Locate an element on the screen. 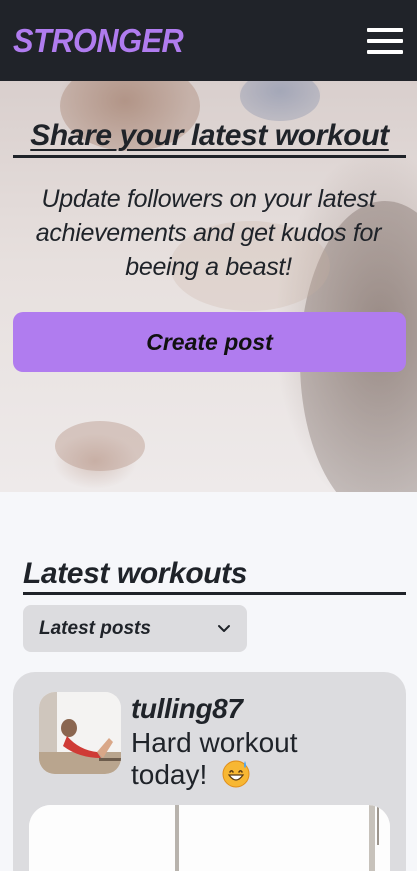  user-avatar-photo is located at coordinates (80, 733).